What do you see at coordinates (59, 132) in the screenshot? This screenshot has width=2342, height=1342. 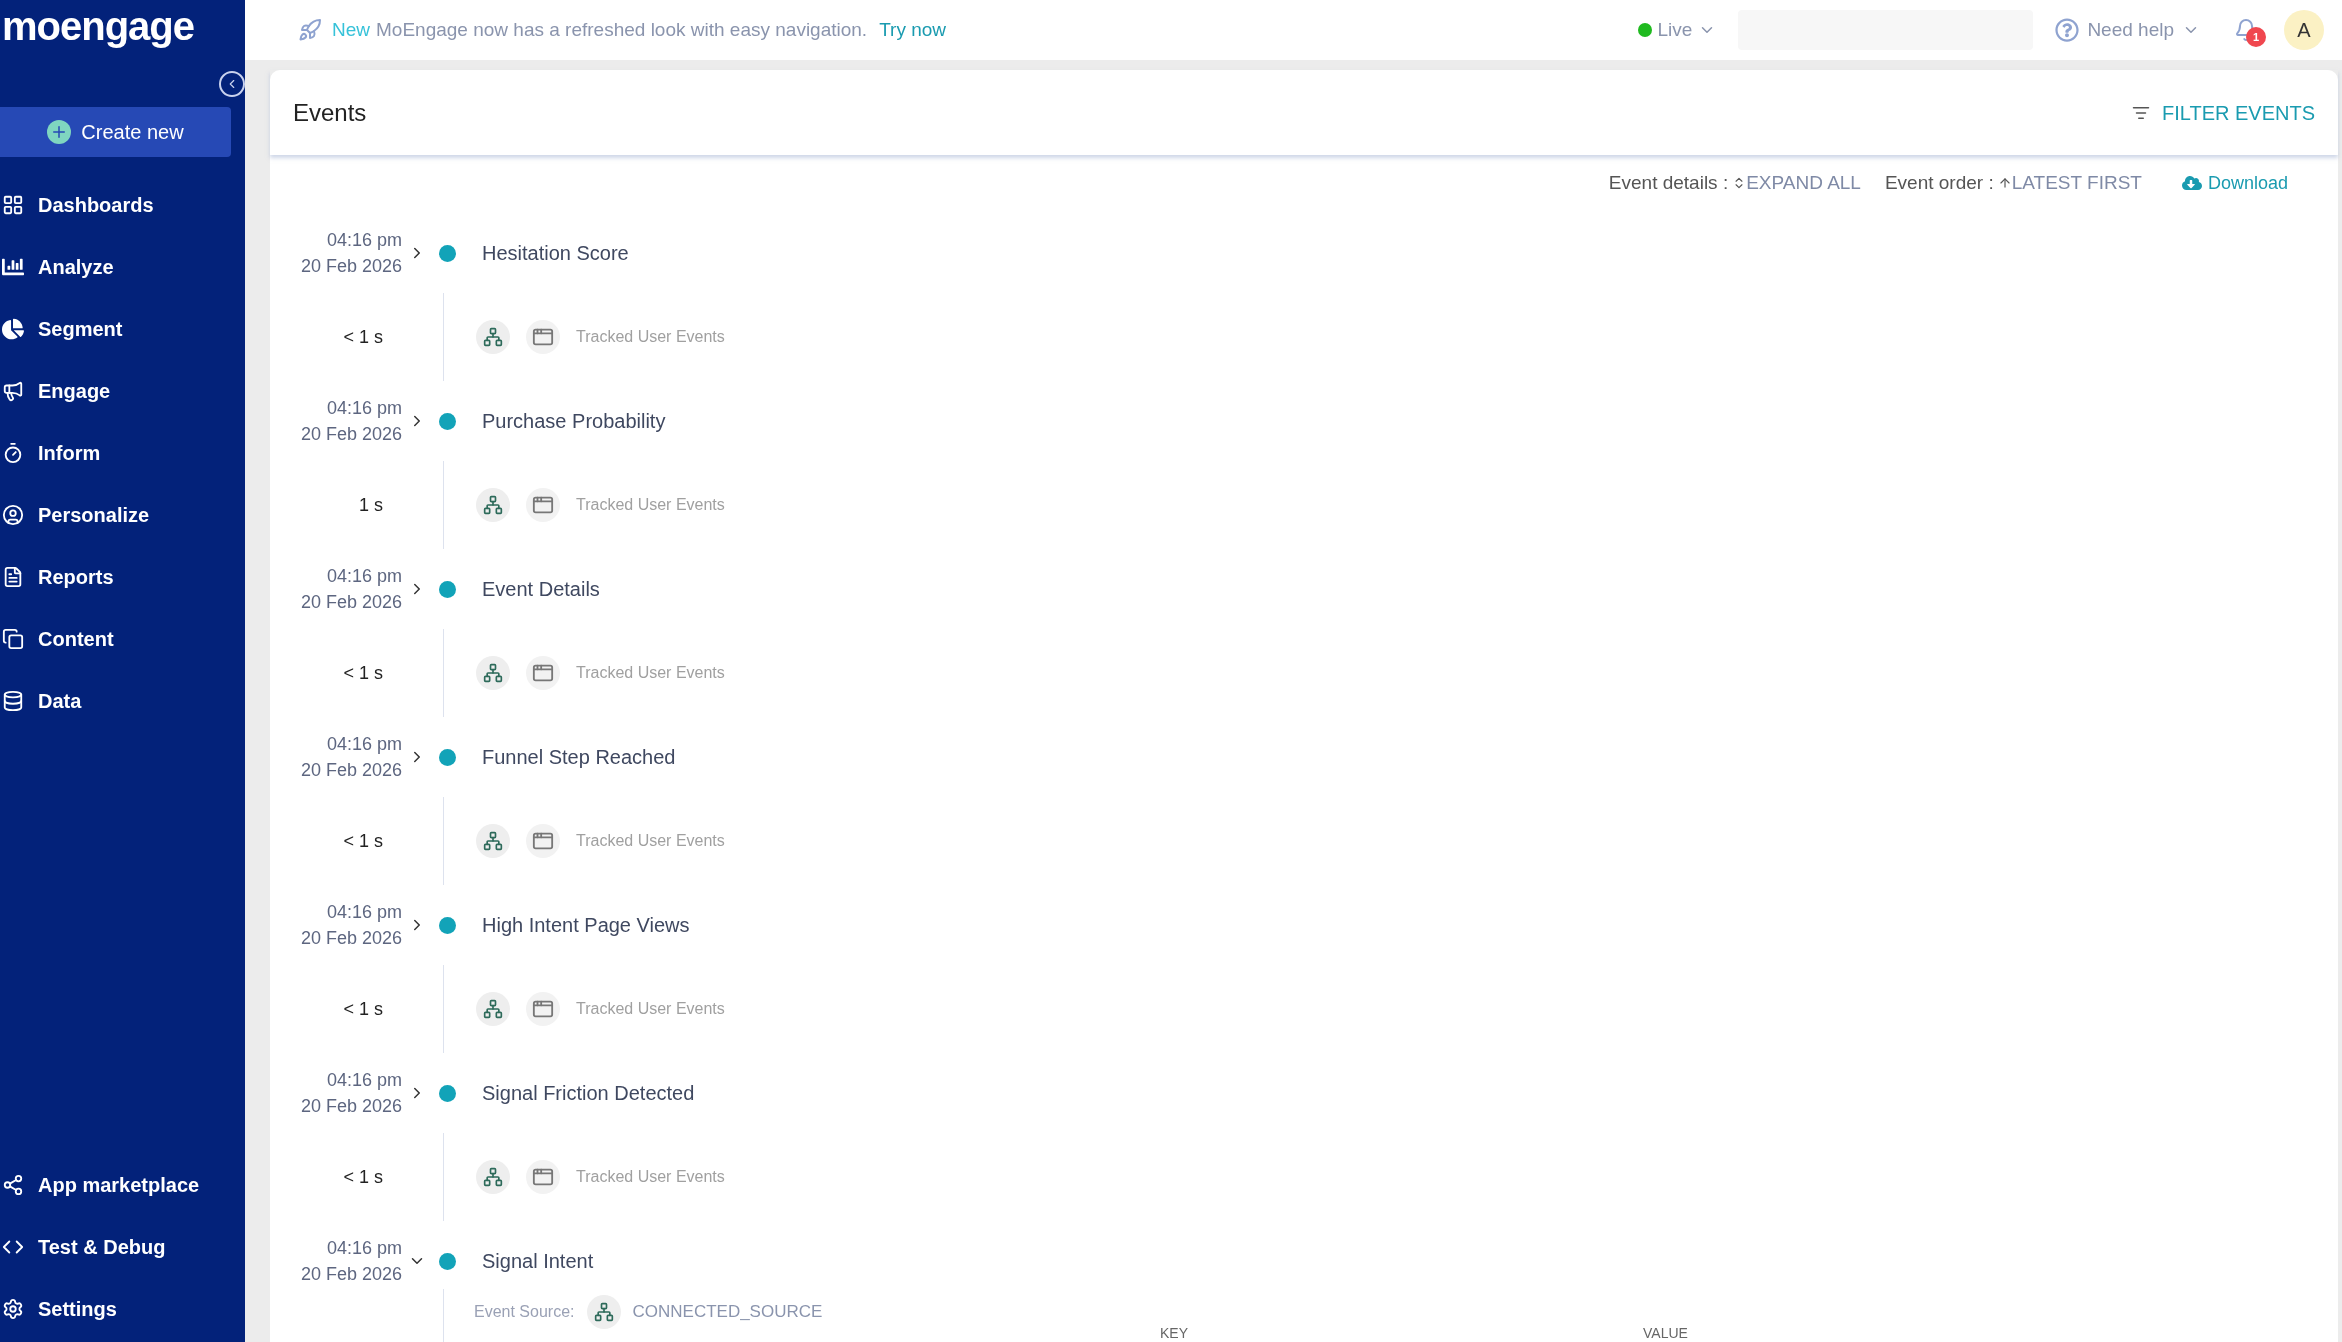 I see `plus-icon` at bounding box center [59, 132].